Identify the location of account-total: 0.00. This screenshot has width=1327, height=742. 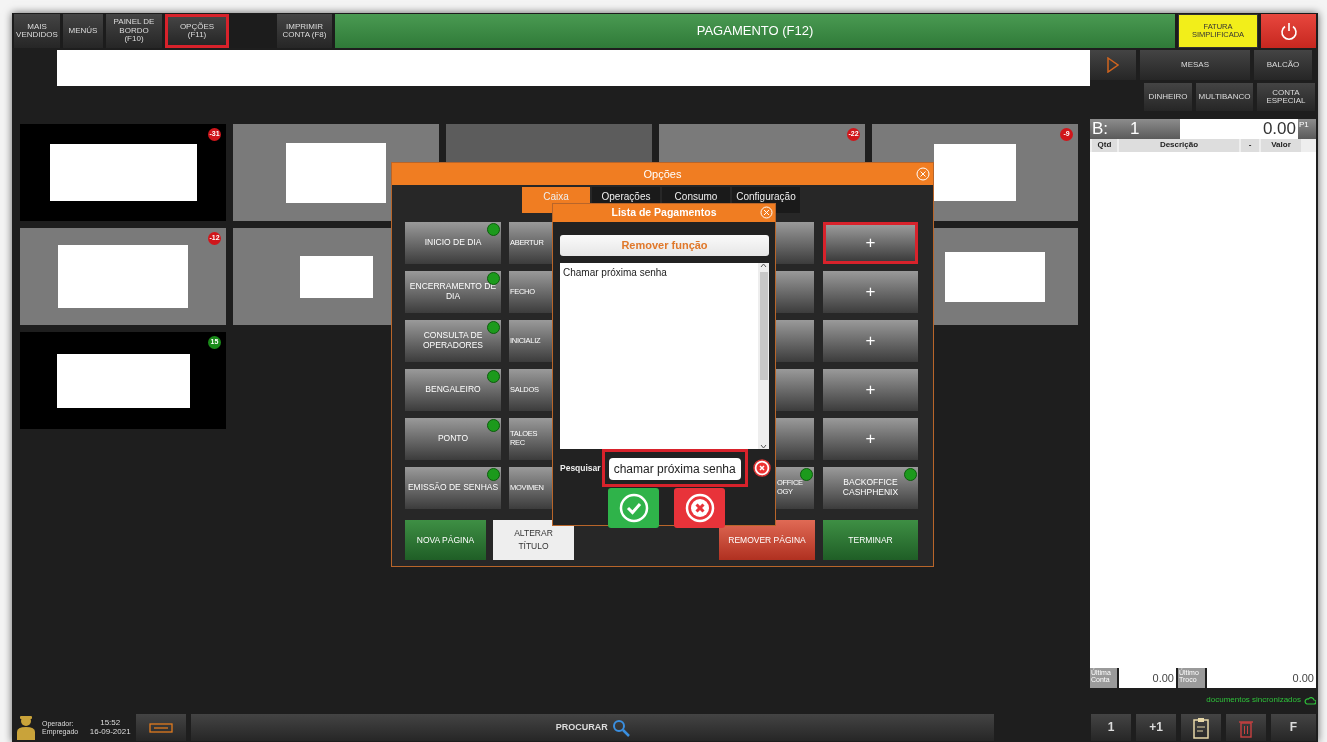
(1239, 129).